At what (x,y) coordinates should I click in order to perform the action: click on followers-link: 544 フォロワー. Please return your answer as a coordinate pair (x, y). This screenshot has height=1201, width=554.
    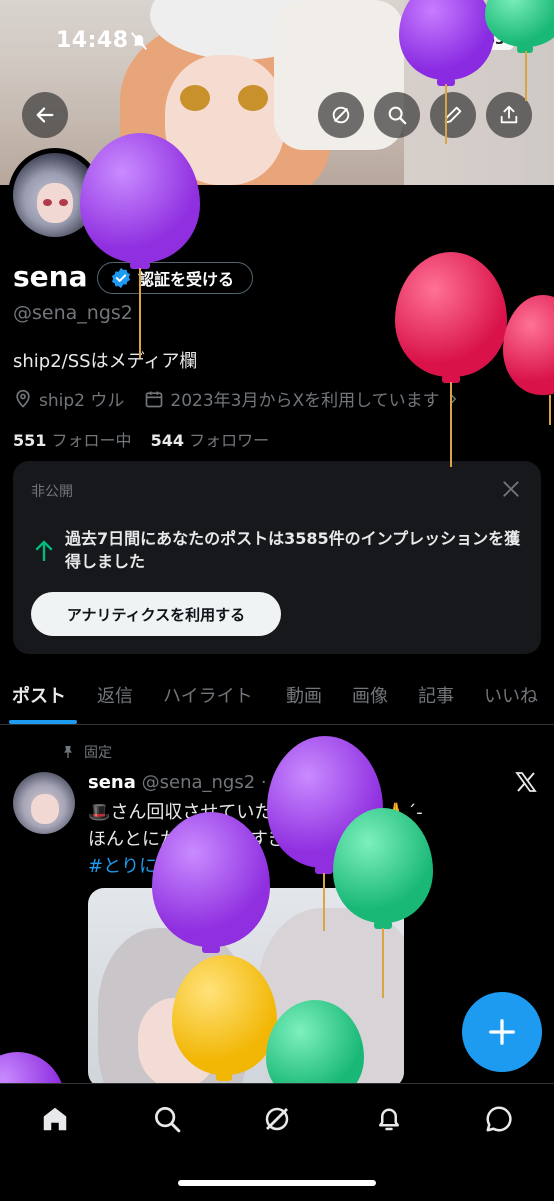
    Looking at the image, I should click on (210, 440).